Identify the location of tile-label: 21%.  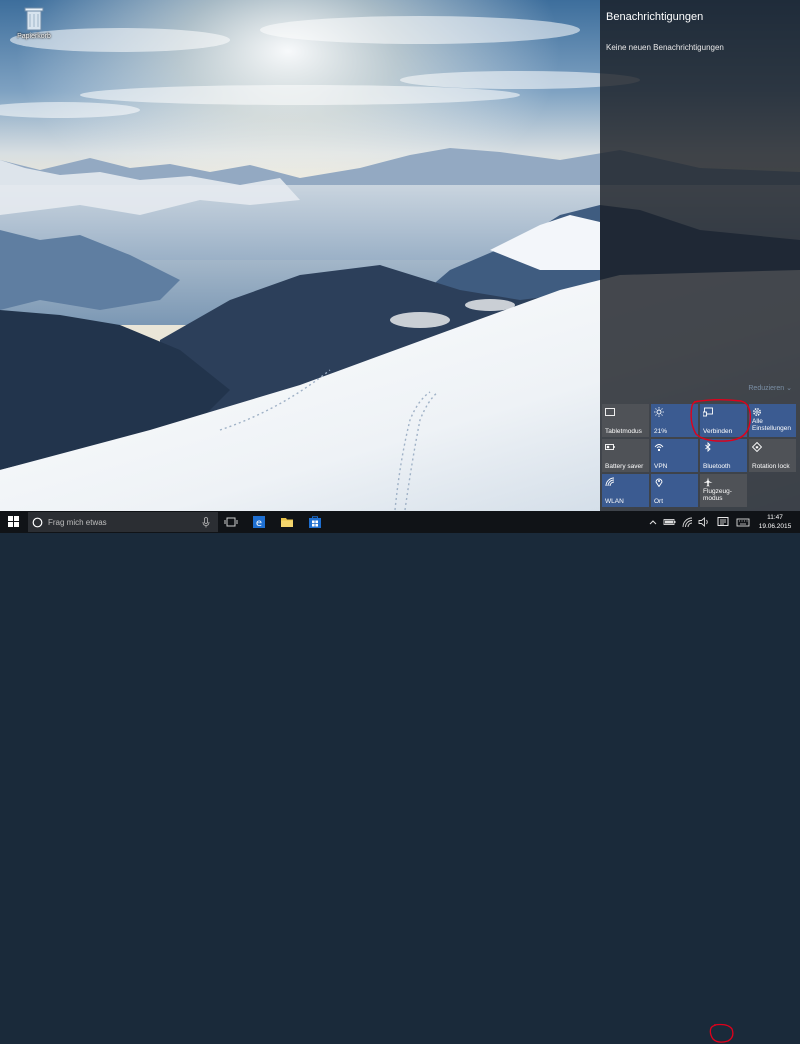
(661, 431).